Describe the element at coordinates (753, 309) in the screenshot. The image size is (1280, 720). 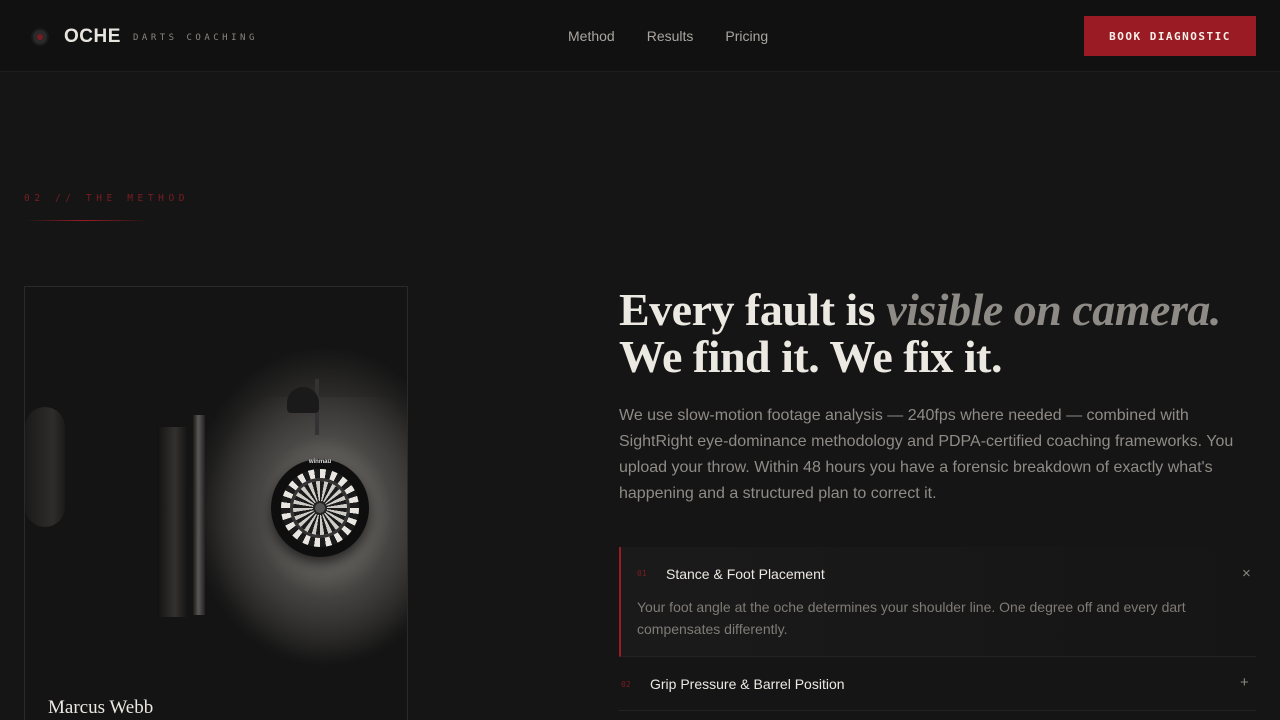
I see `headline-part1: Every fault is` at that location.